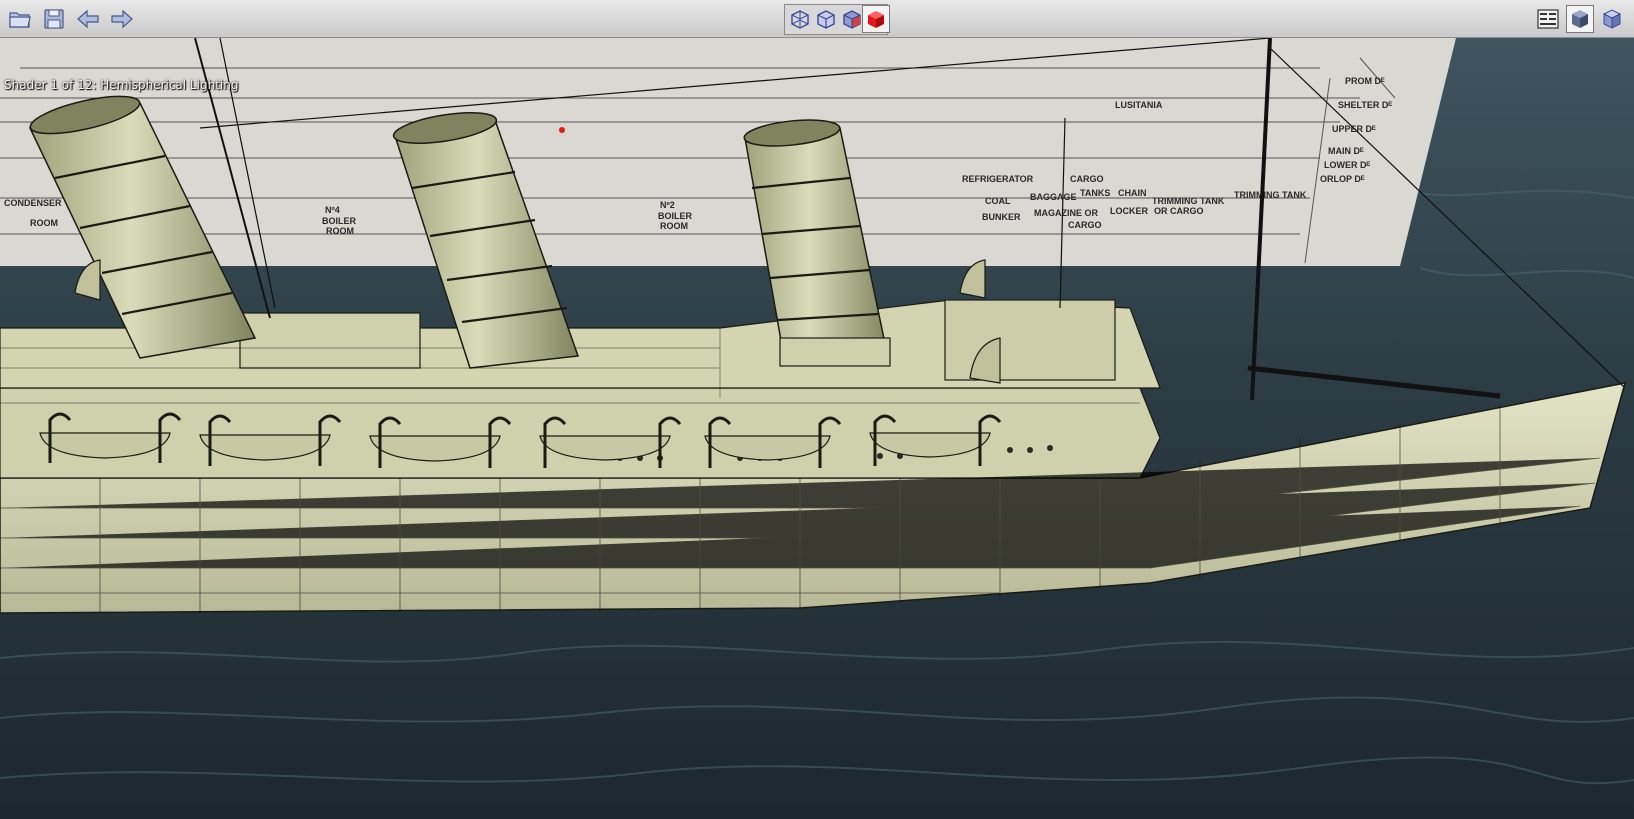  Describe the element at coordinates (1347, 165) in the screenshot. I see `svg-text: LOWER Dᴱ` at that location.